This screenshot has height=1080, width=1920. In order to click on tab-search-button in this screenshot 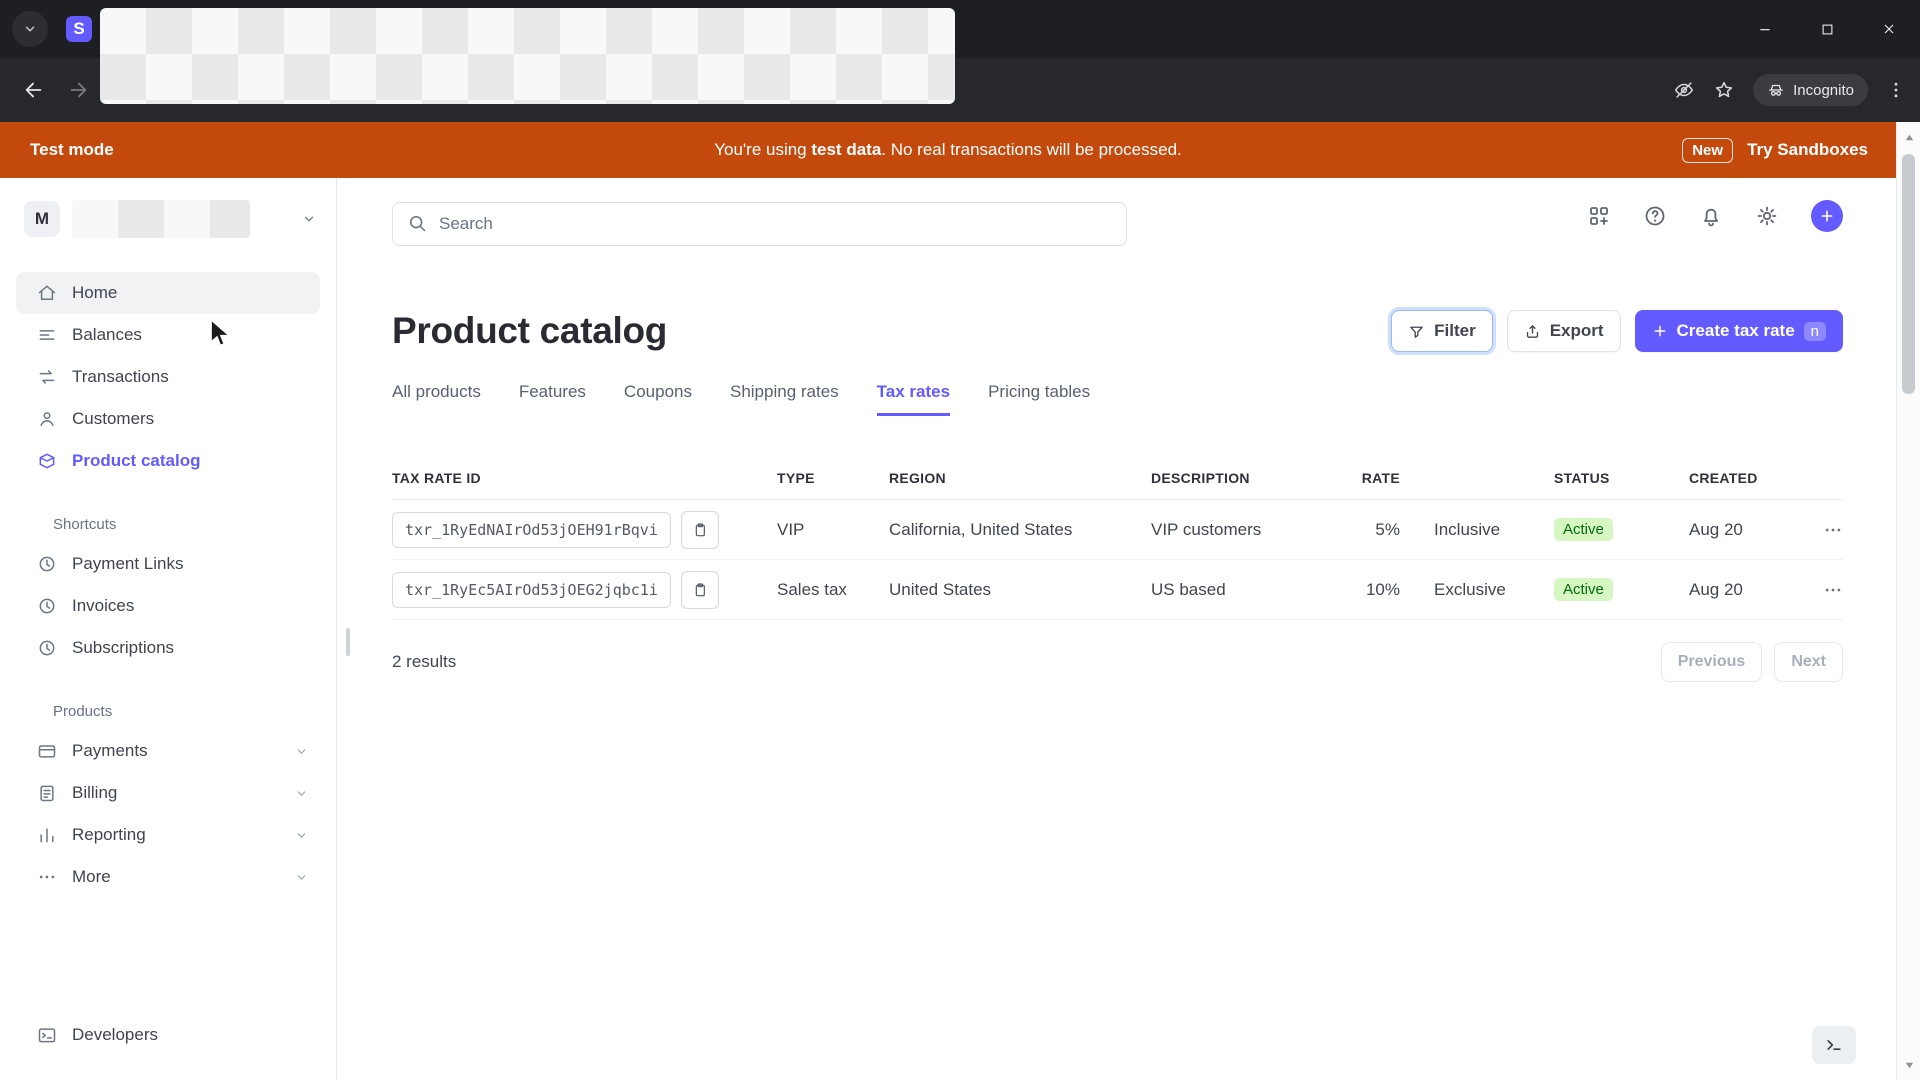, I will do `click(30, 29)`.